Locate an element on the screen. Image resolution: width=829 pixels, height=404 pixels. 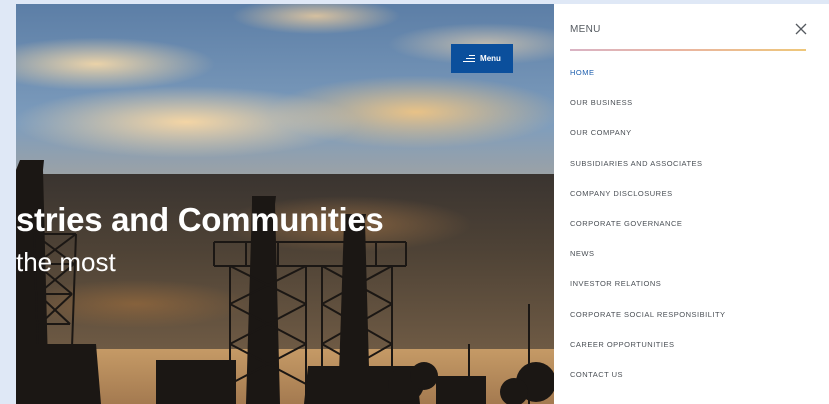
nav-item-career-opportunities: CAREER OPPORTUNITIES is located at coordinates (648, 355).